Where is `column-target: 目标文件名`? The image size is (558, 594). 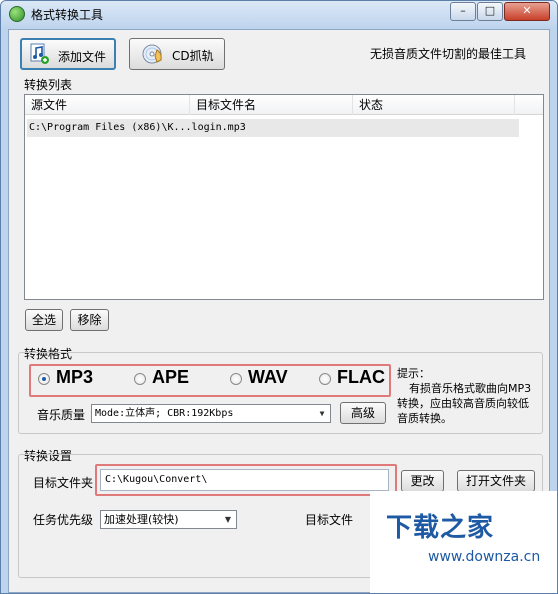 column-target: 目标文件名 is located at coordinates (271, 105).